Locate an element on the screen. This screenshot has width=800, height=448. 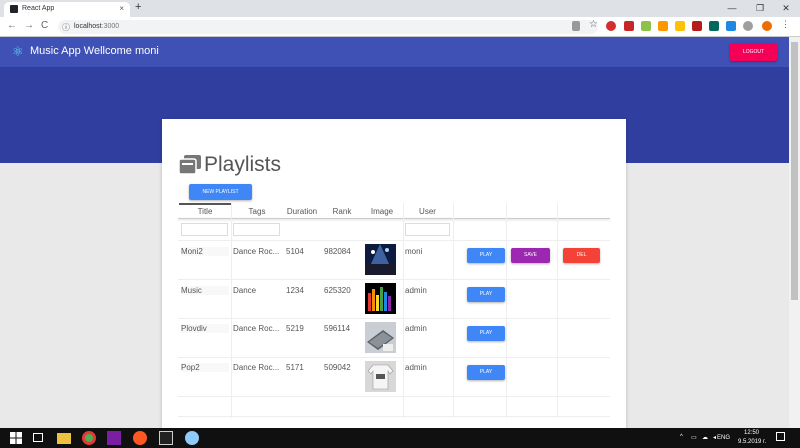
menu-icon: ⋮ is located at coordinates (786, 24).